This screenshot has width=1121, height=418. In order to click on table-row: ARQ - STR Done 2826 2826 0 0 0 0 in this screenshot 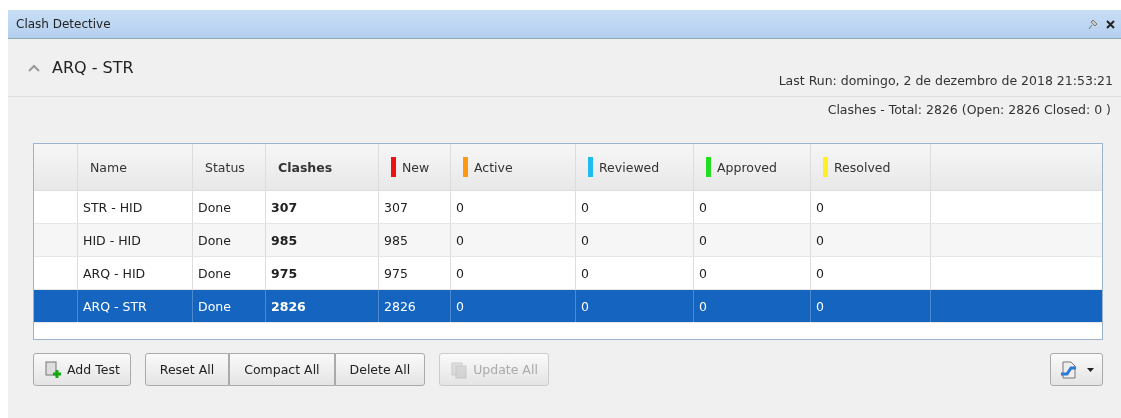, I will do `click(568, 306)`.